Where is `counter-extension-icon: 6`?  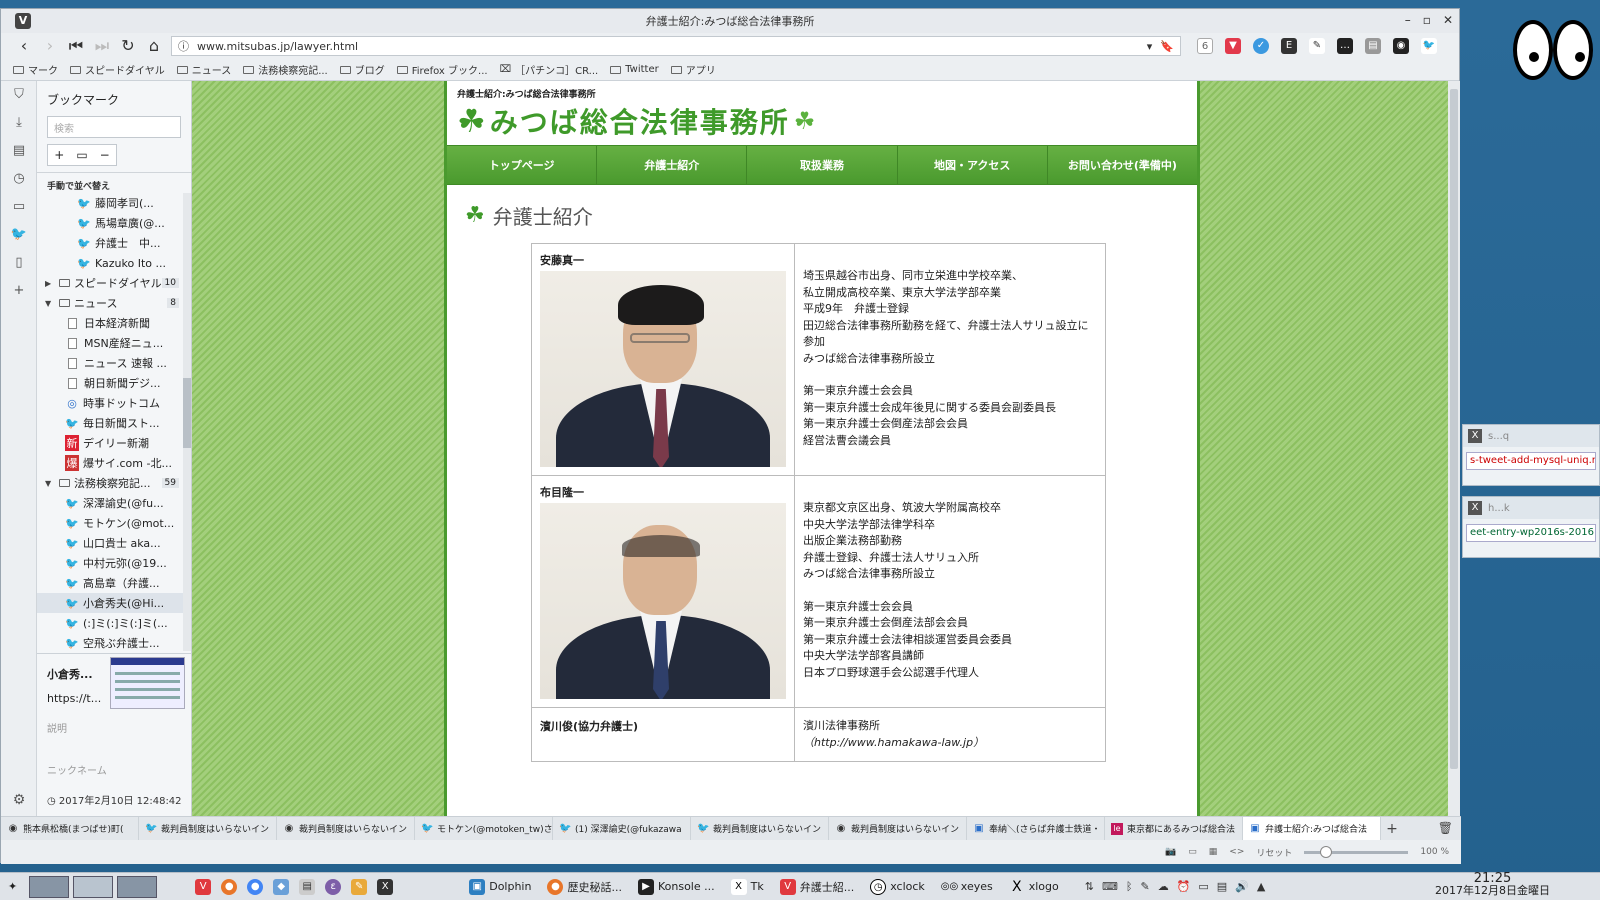 counter-extension-icon: 6 is located at coordinates (1205, 46).